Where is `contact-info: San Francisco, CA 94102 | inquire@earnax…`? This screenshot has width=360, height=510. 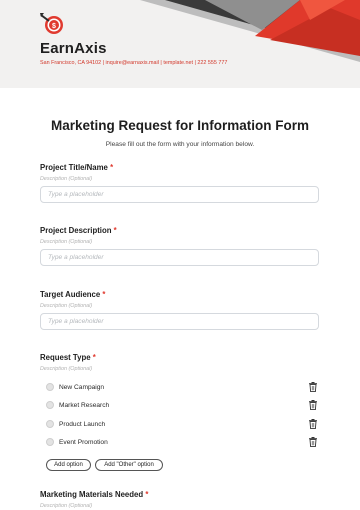 contact-info: San Francisco, CA 94102 | inquire@earnax… is located at coordinates (134, 63).